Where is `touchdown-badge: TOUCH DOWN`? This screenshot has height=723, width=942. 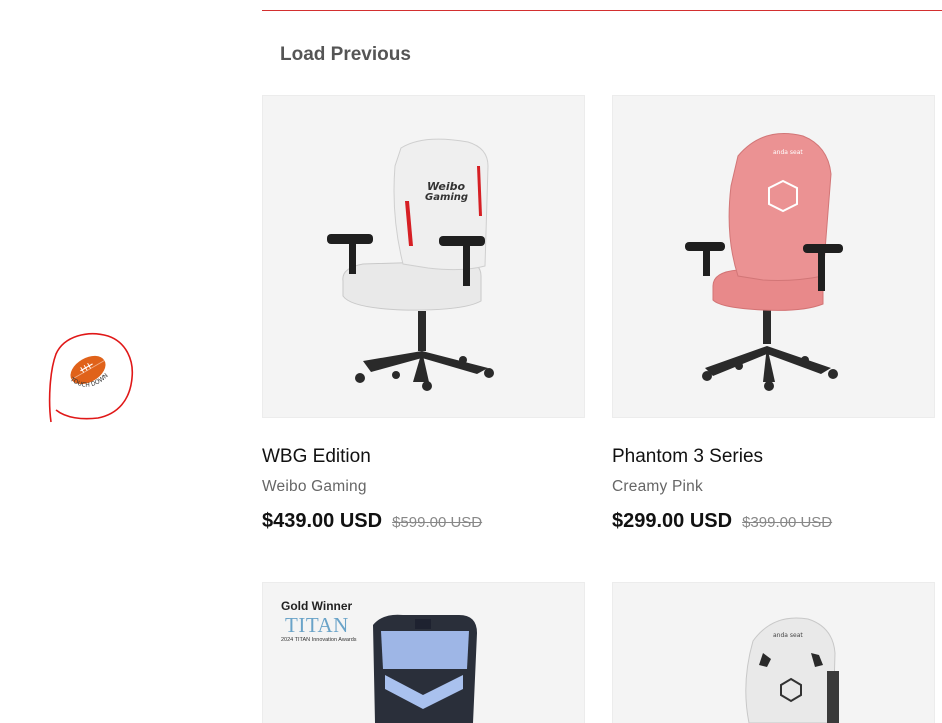 touchdown-badge: TOUCH DOWN is located at coordinates (92, 378).